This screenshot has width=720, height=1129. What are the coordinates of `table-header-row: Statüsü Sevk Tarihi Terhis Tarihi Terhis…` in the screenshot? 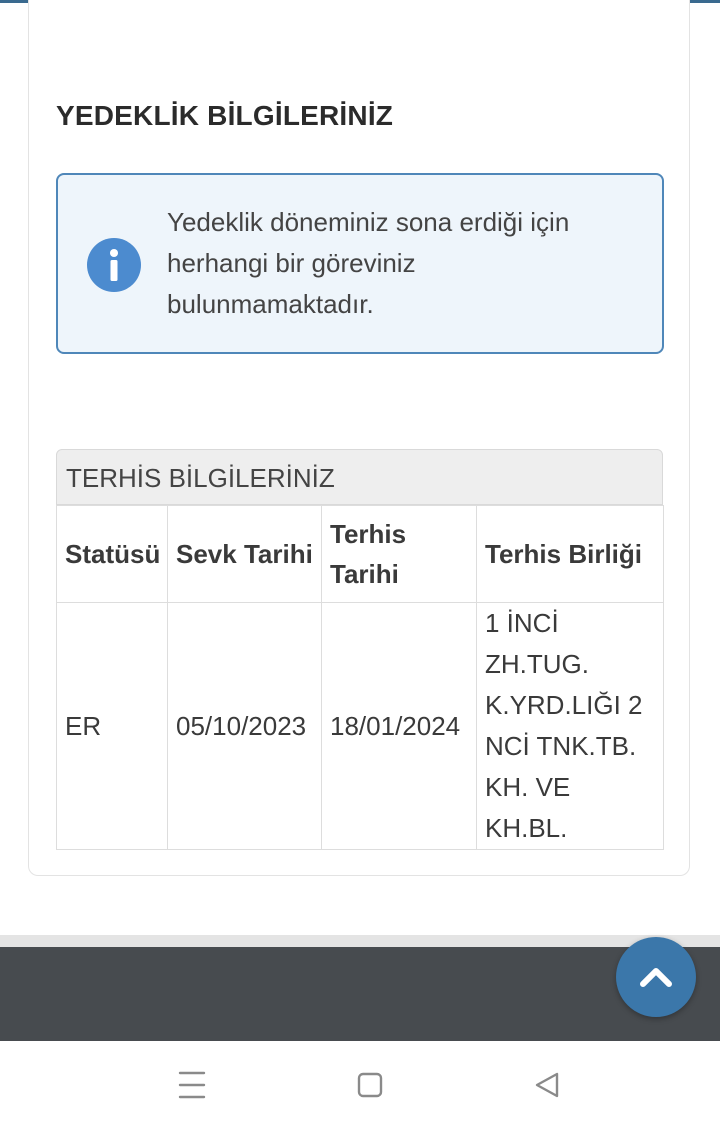 It's located at (360, 554).